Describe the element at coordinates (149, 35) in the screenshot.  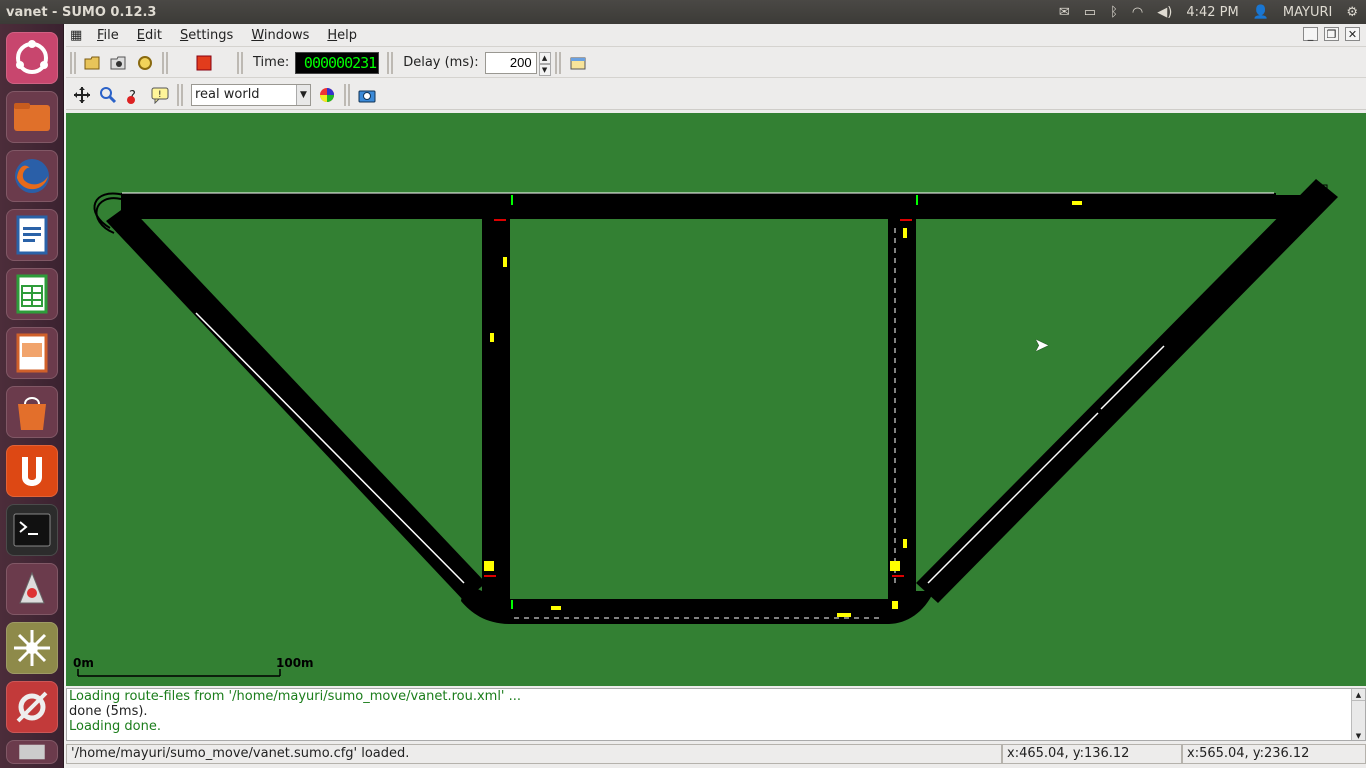
I see `menu-edit: Edit` at that location.